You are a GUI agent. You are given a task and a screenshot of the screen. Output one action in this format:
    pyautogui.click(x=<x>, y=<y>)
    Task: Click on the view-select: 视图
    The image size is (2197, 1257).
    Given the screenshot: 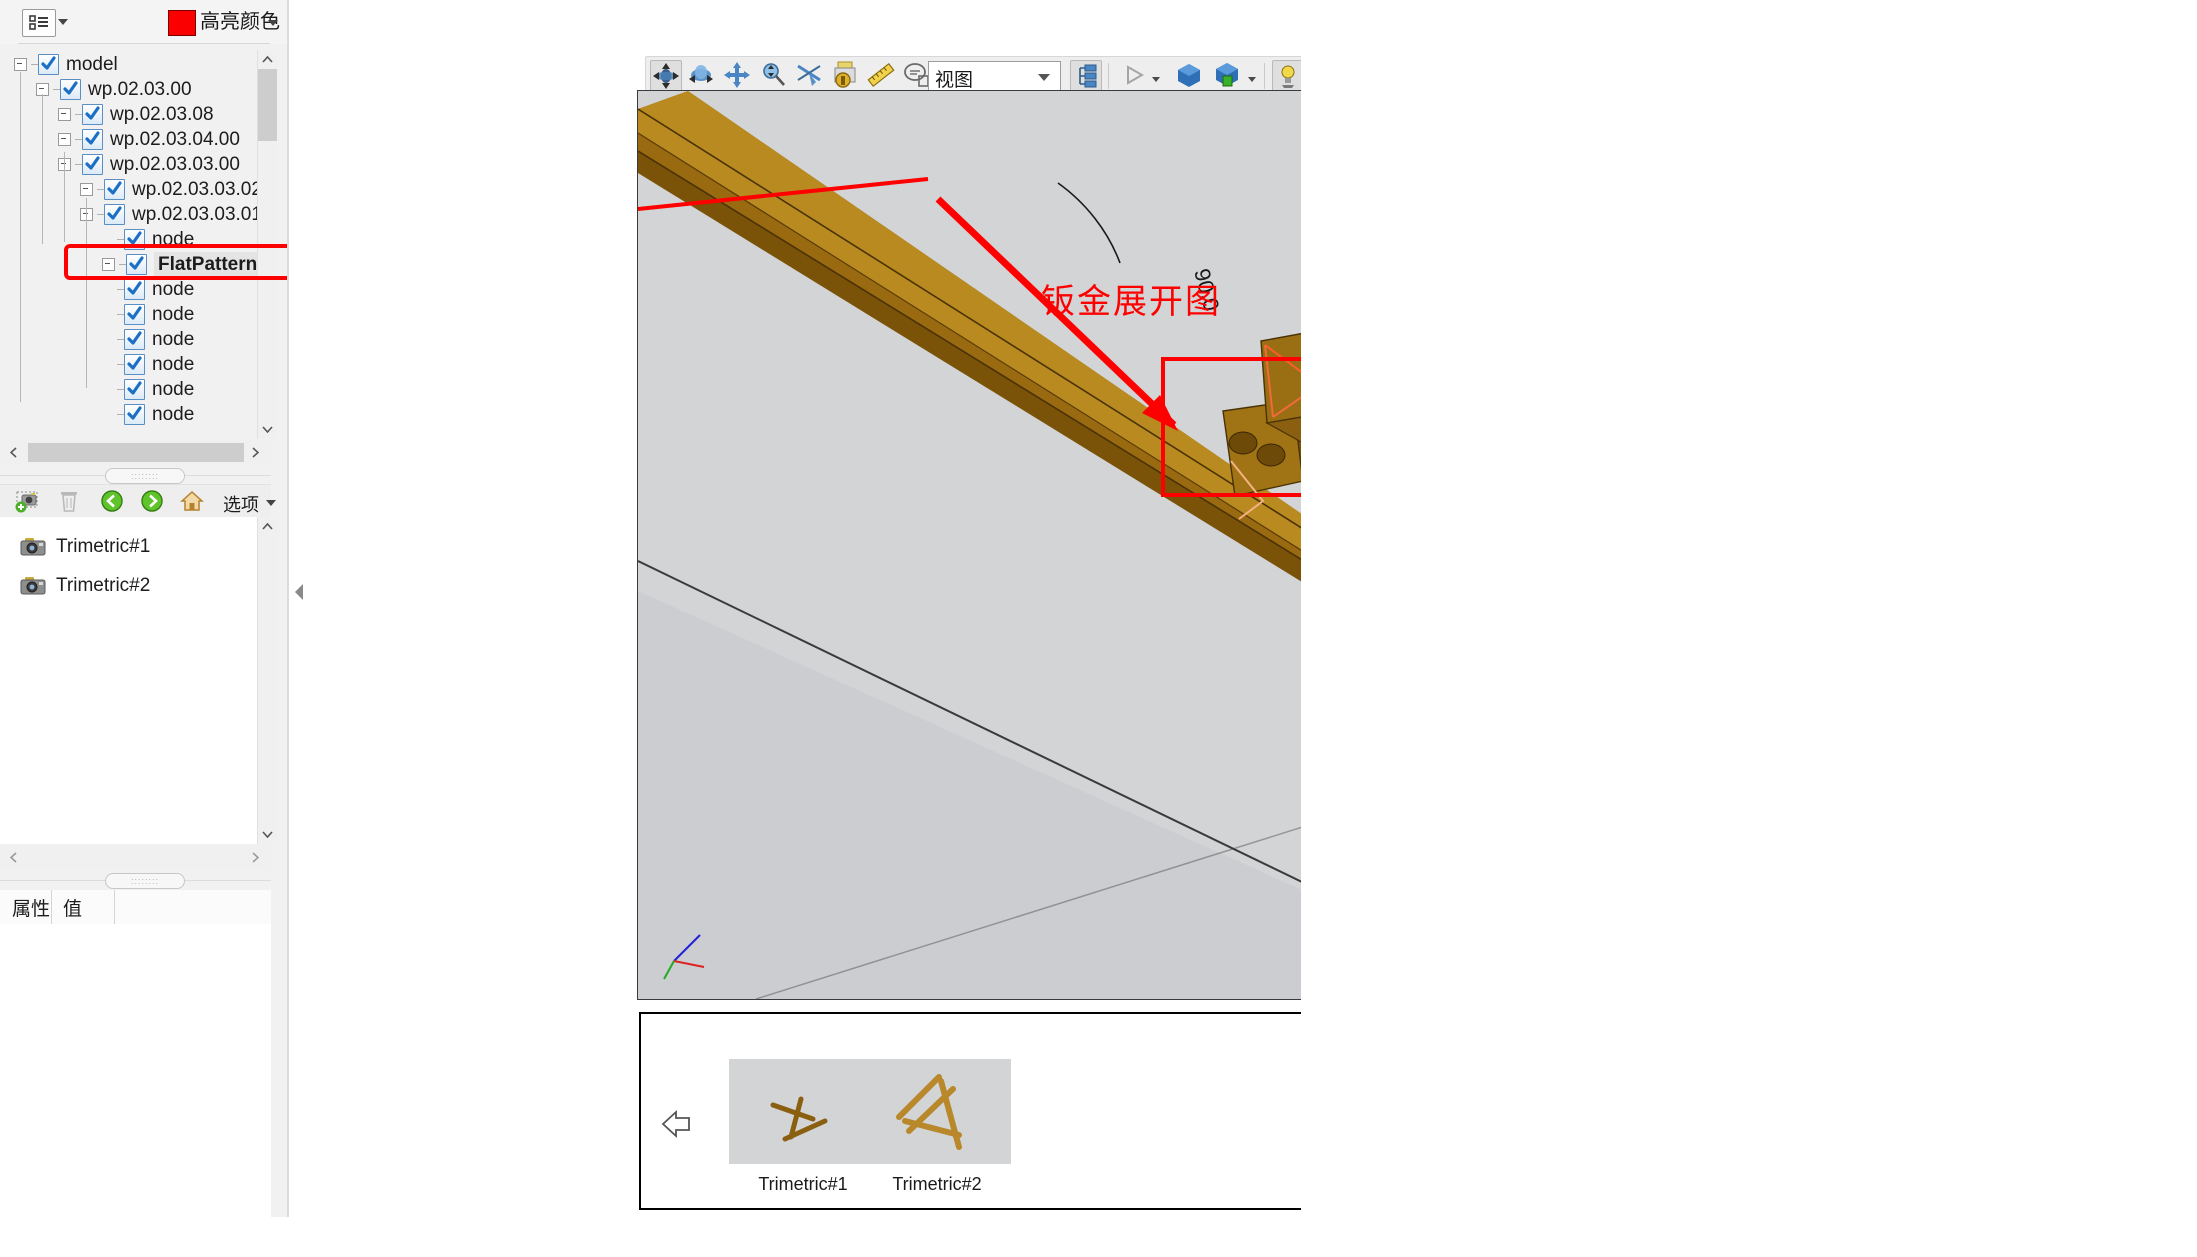 What is the action you would take?
    pyautogui.click(x=994, y=76)
    